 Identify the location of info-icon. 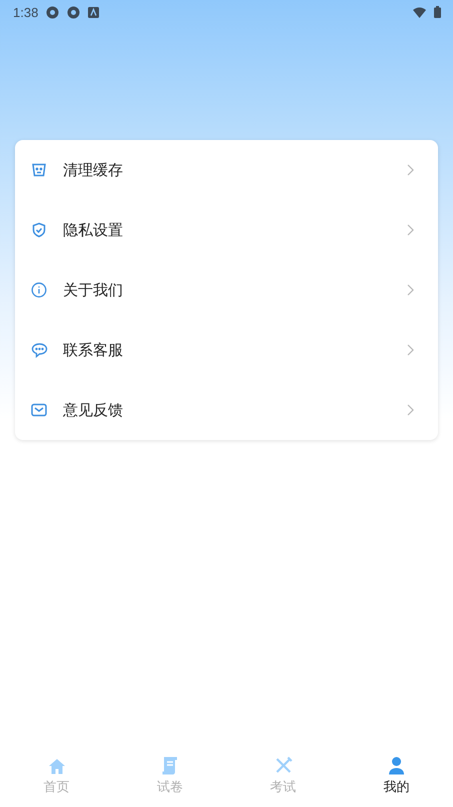
(39, 290).